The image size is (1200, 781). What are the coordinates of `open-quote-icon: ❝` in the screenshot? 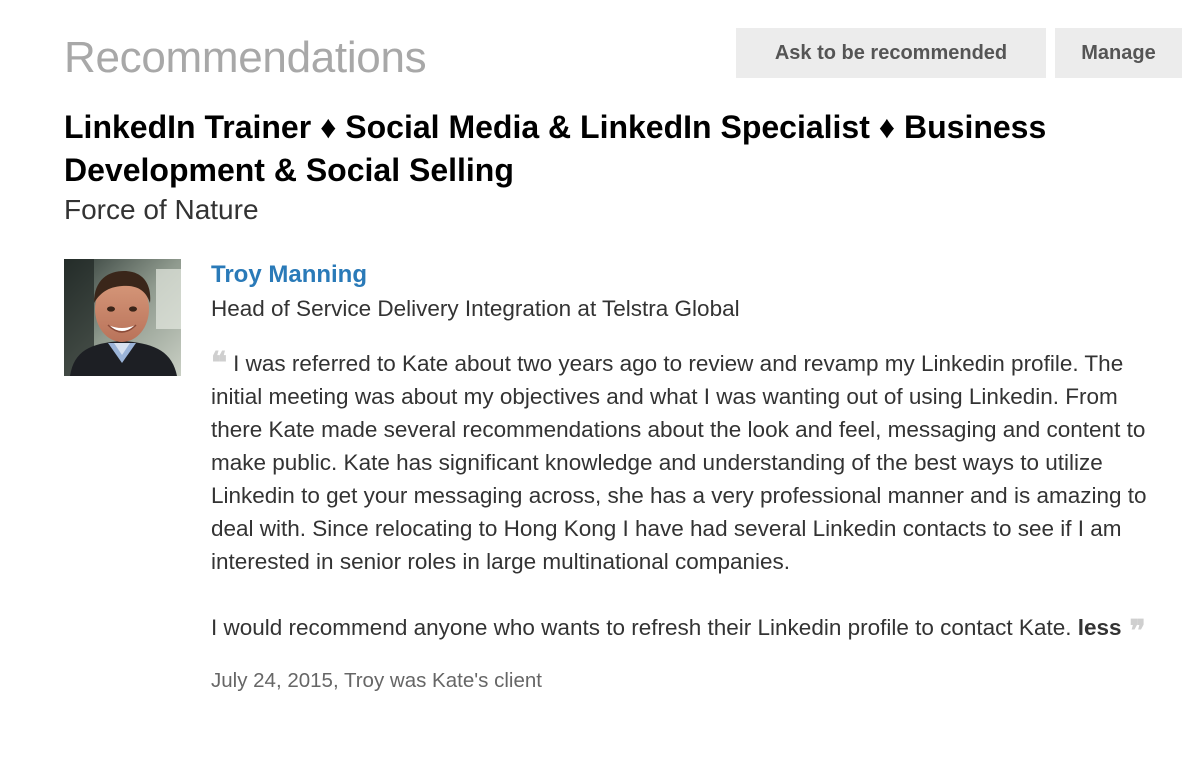 It's located at (219, 363).